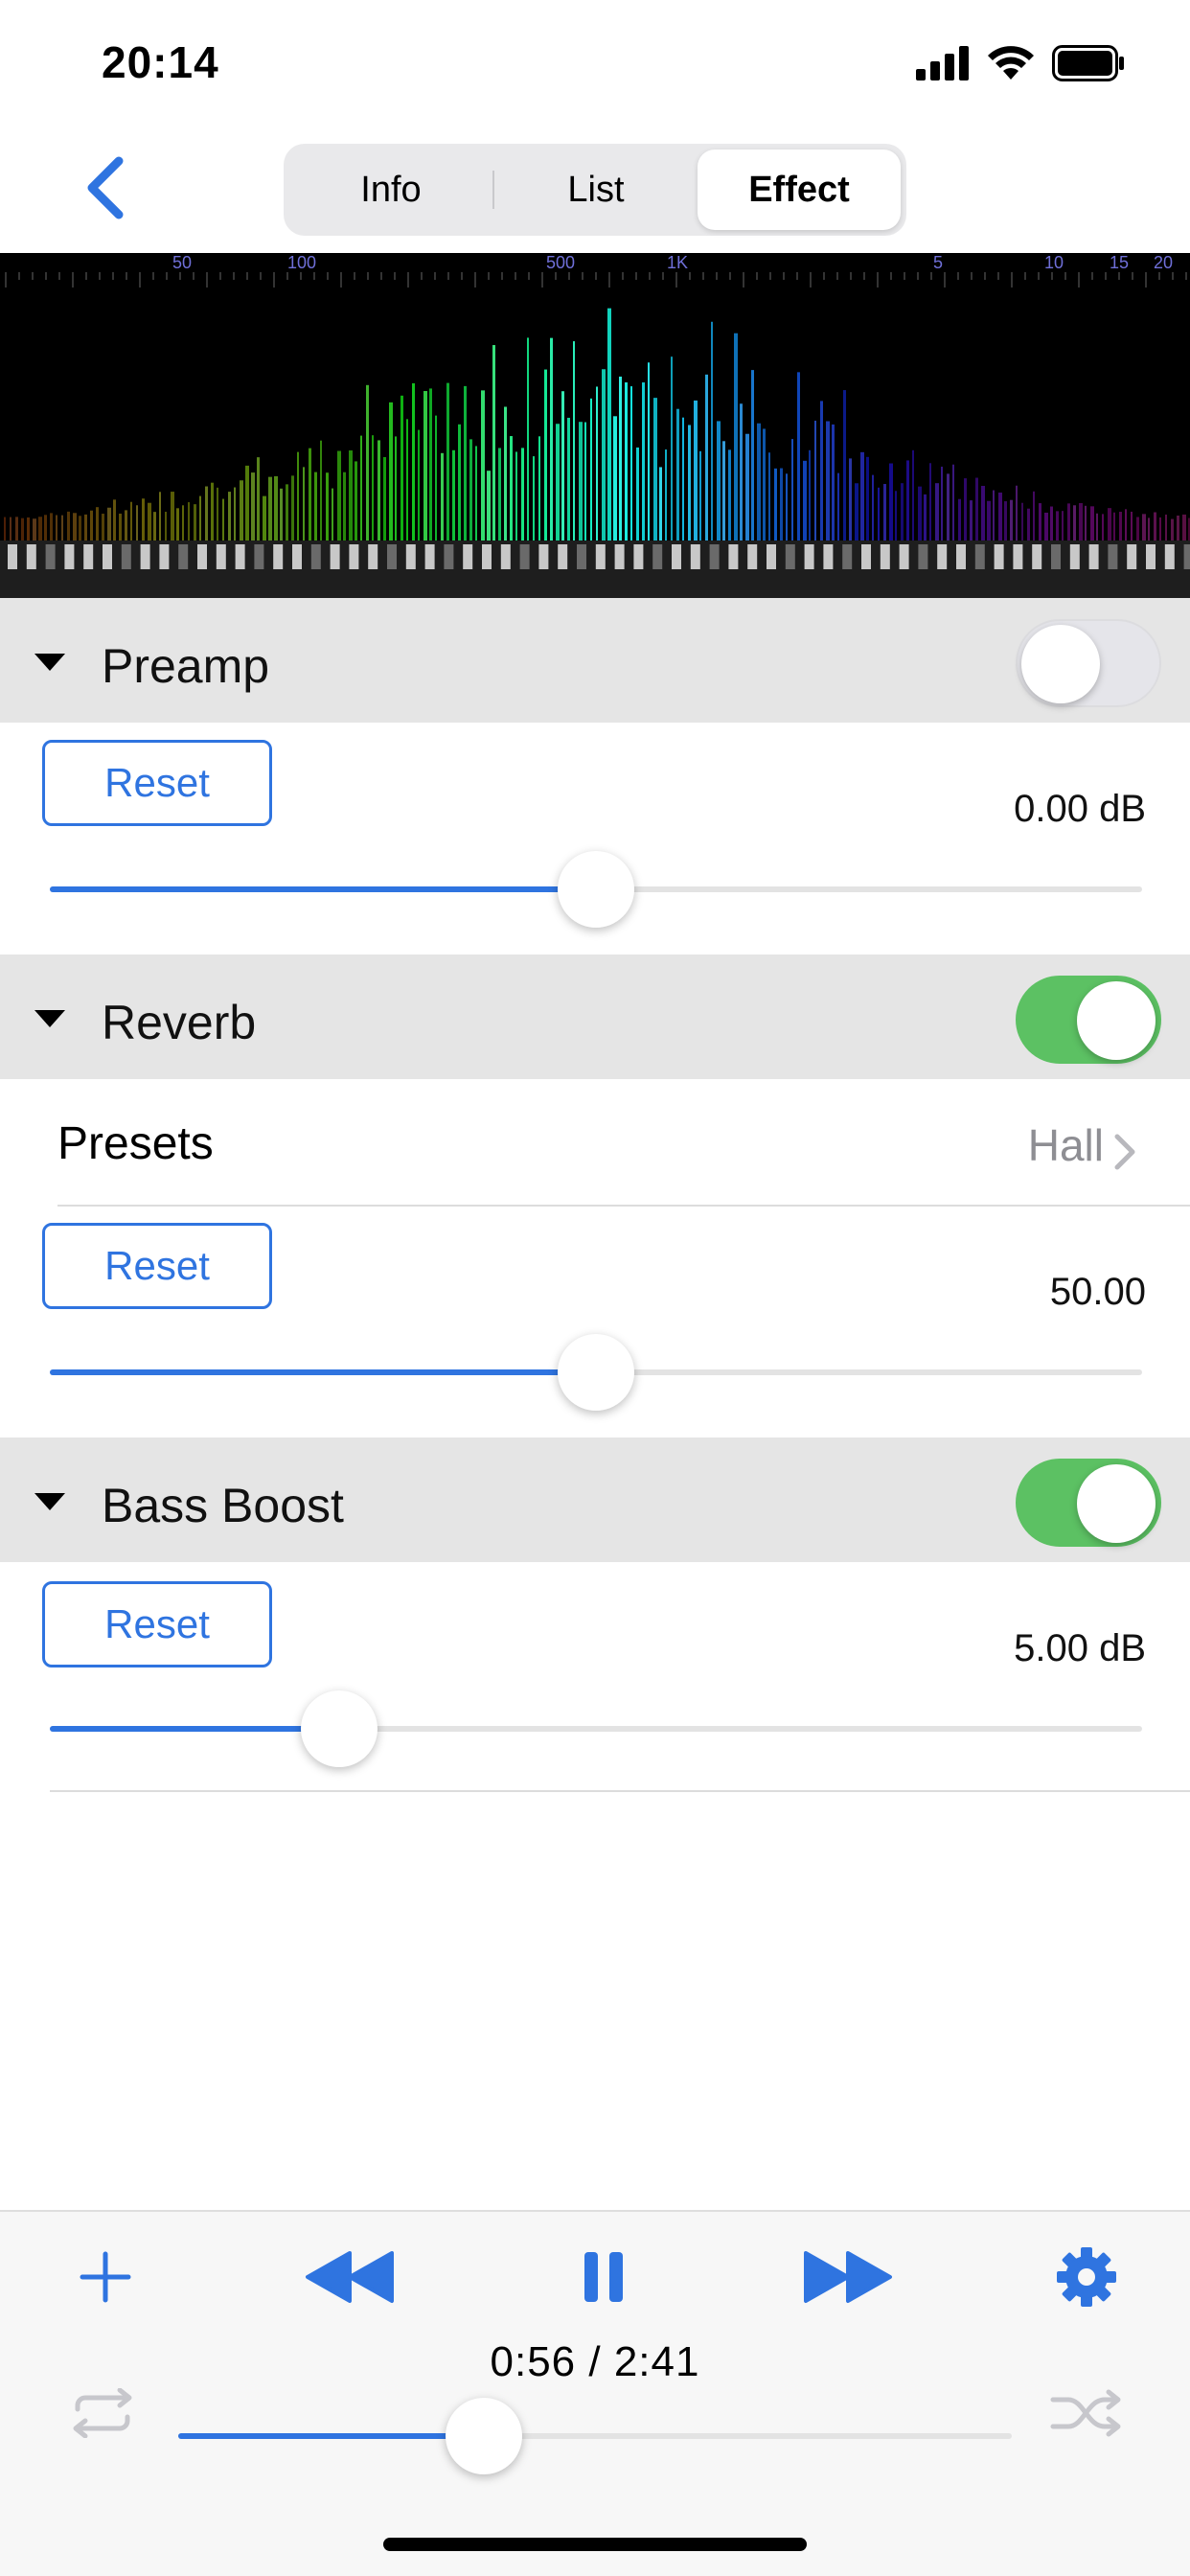 Image resolution: width=1190 pixels, height=2576 pixels. What do you see at coordinates (157, 1624) in the screenshot?
I see `bass-boost-reset-button: Reset` at bounding box center [157, 1624].